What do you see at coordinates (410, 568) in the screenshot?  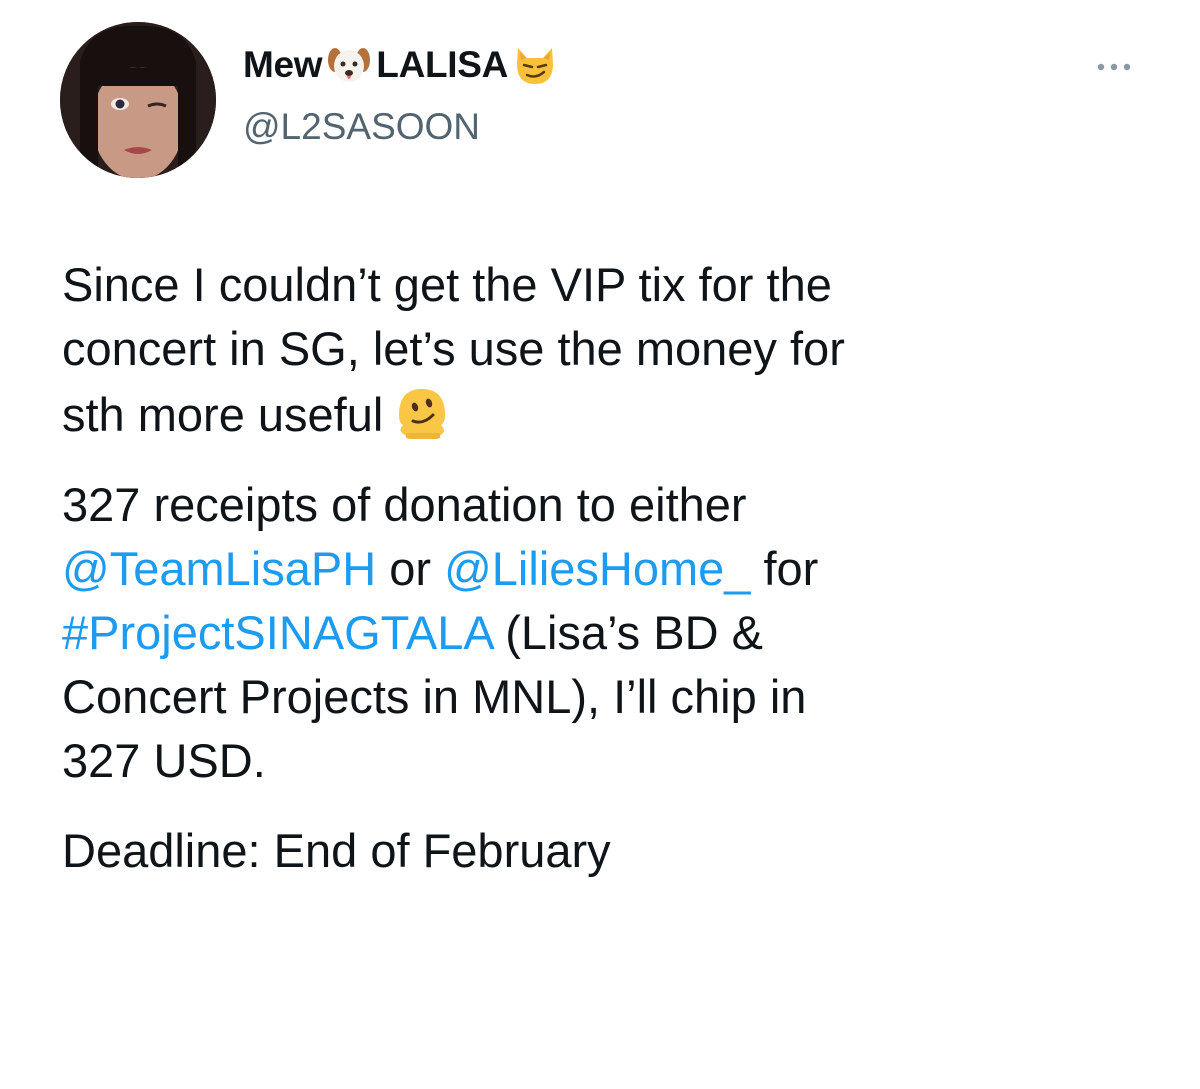 I see `text-segment: or` at bounding box center [410, 568].